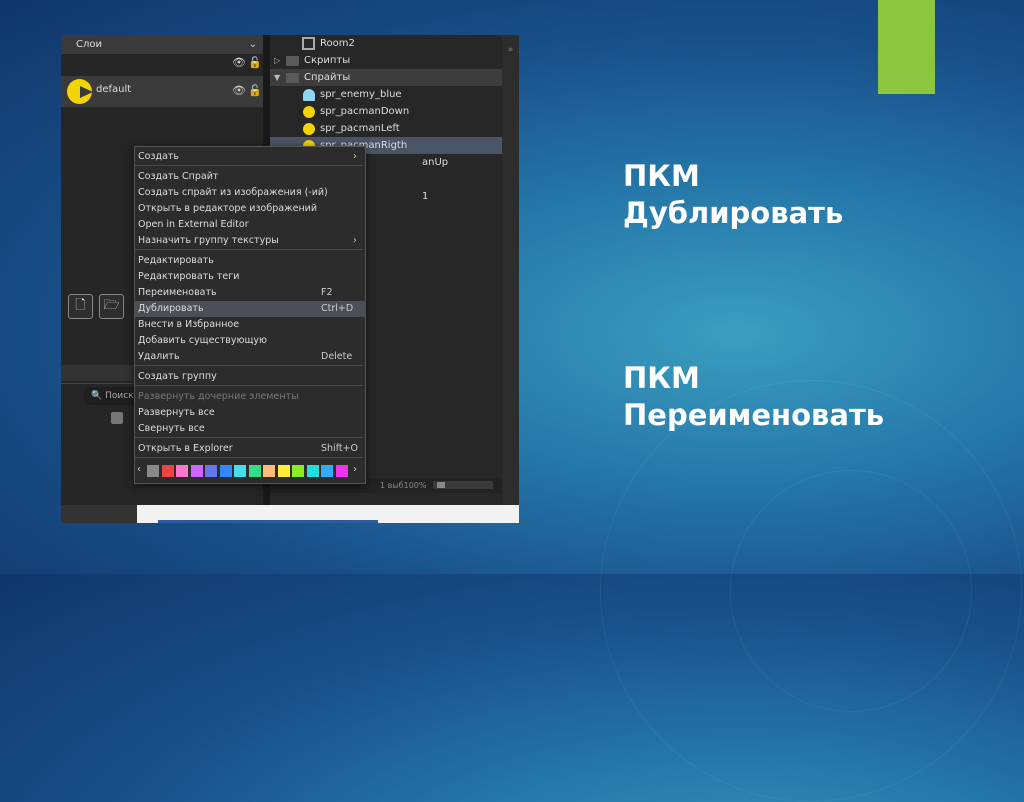 This screenshot has width=1024, height=802. I want to click on menu-item: Создать группу, so click(250, 377).